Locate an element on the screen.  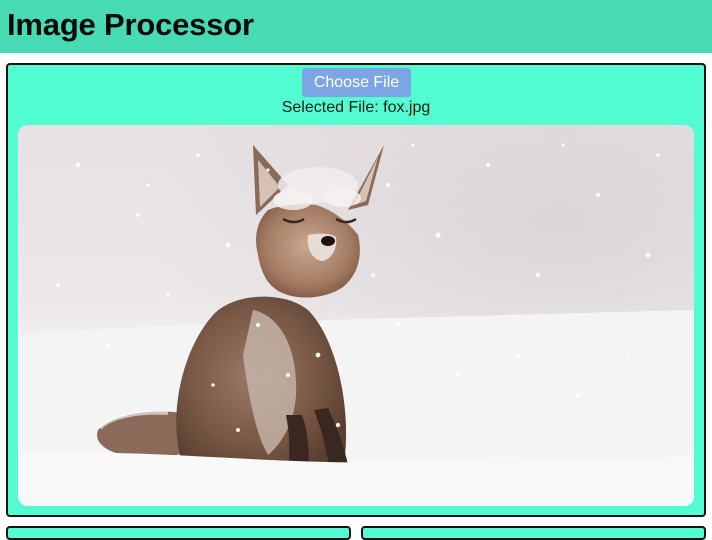
page-title: Image Processor is located at coordinates (130, 24).